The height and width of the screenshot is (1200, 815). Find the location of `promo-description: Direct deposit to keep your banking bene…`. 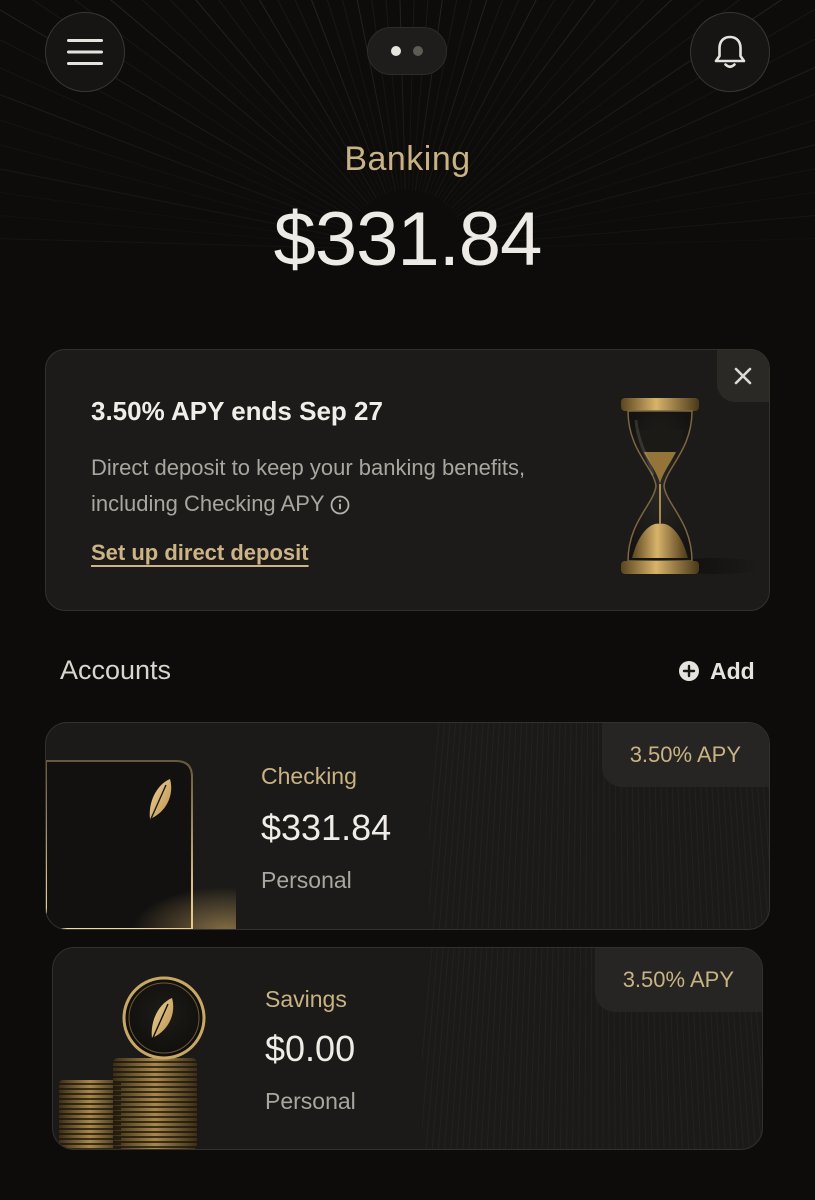

promo-description: Direct deposit to keep your banking bene… is located at coordinates (321, 486).